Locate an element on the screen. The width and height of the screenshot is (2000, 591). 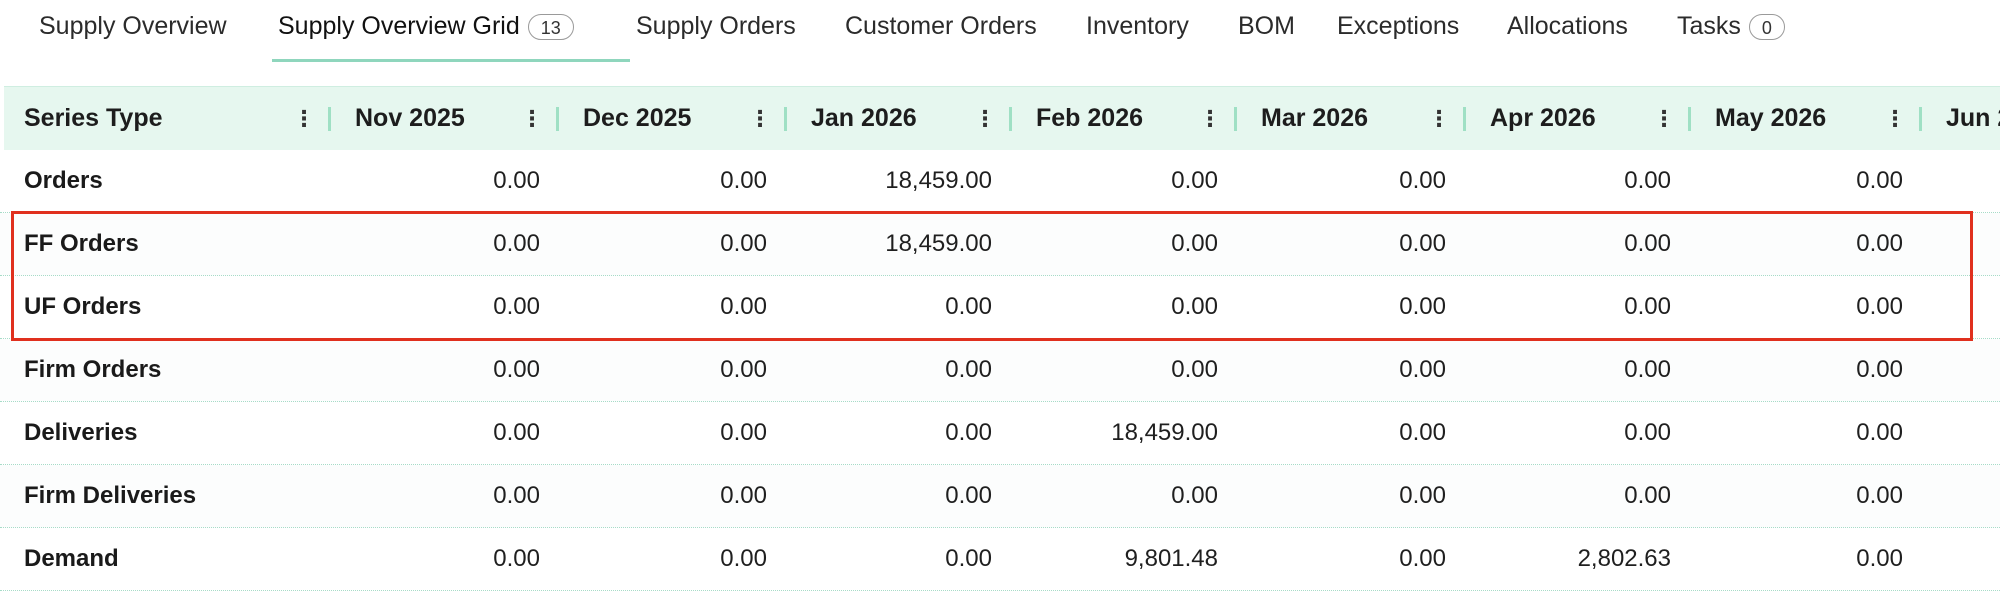
table-row: Orders 0.00 0.00 18,459.00 0.00 0.00 0.00 0.00 is located at coordinates (1000, 181).